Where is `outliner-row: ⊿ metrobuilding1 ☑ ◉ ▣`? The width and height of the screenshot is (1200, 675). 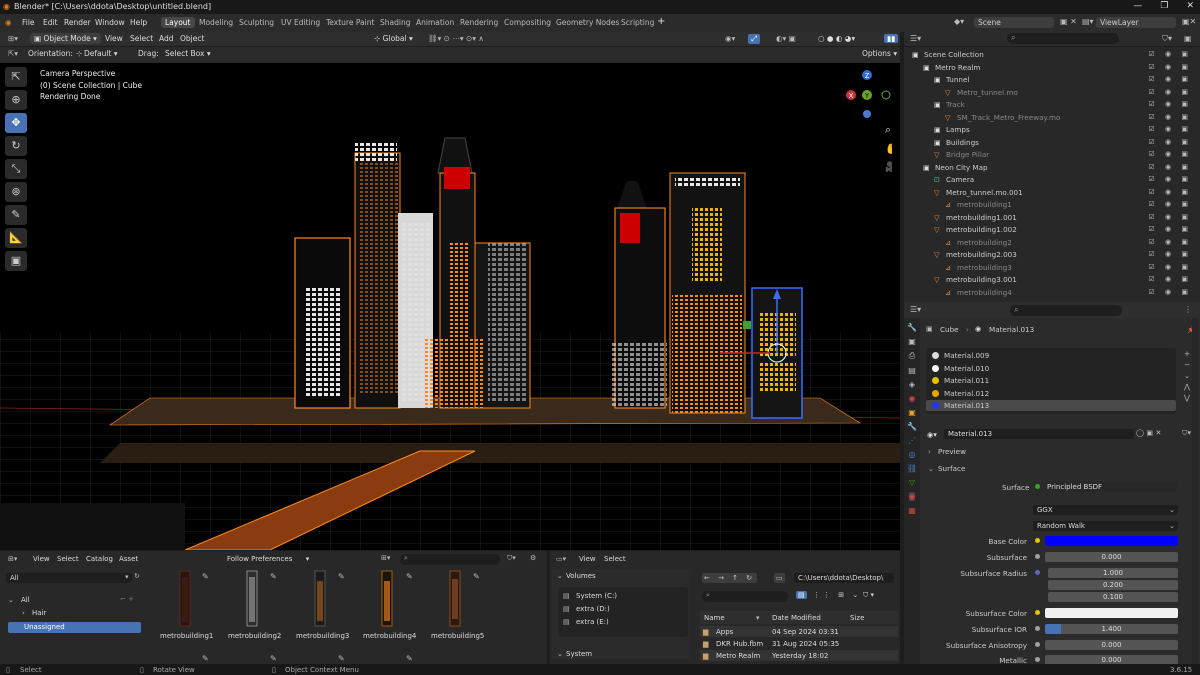
outliner-row: ⊿ metrobuilding1 ☑ ◉ ▣ is located at coordinates (1050, 205).